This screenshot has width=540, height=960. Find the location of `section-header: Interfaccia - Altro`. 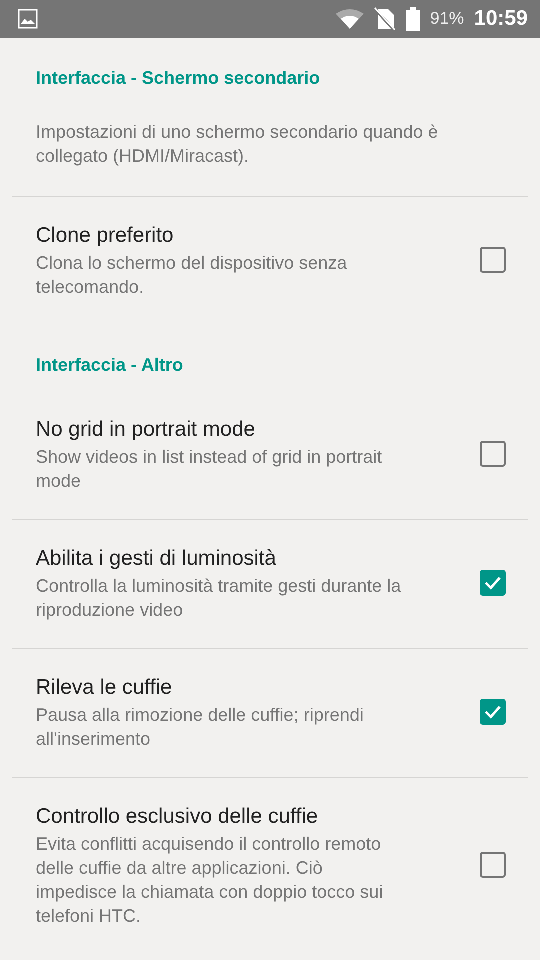

section-header: Interfaccia - Altro is located at coordinates (109, 365).